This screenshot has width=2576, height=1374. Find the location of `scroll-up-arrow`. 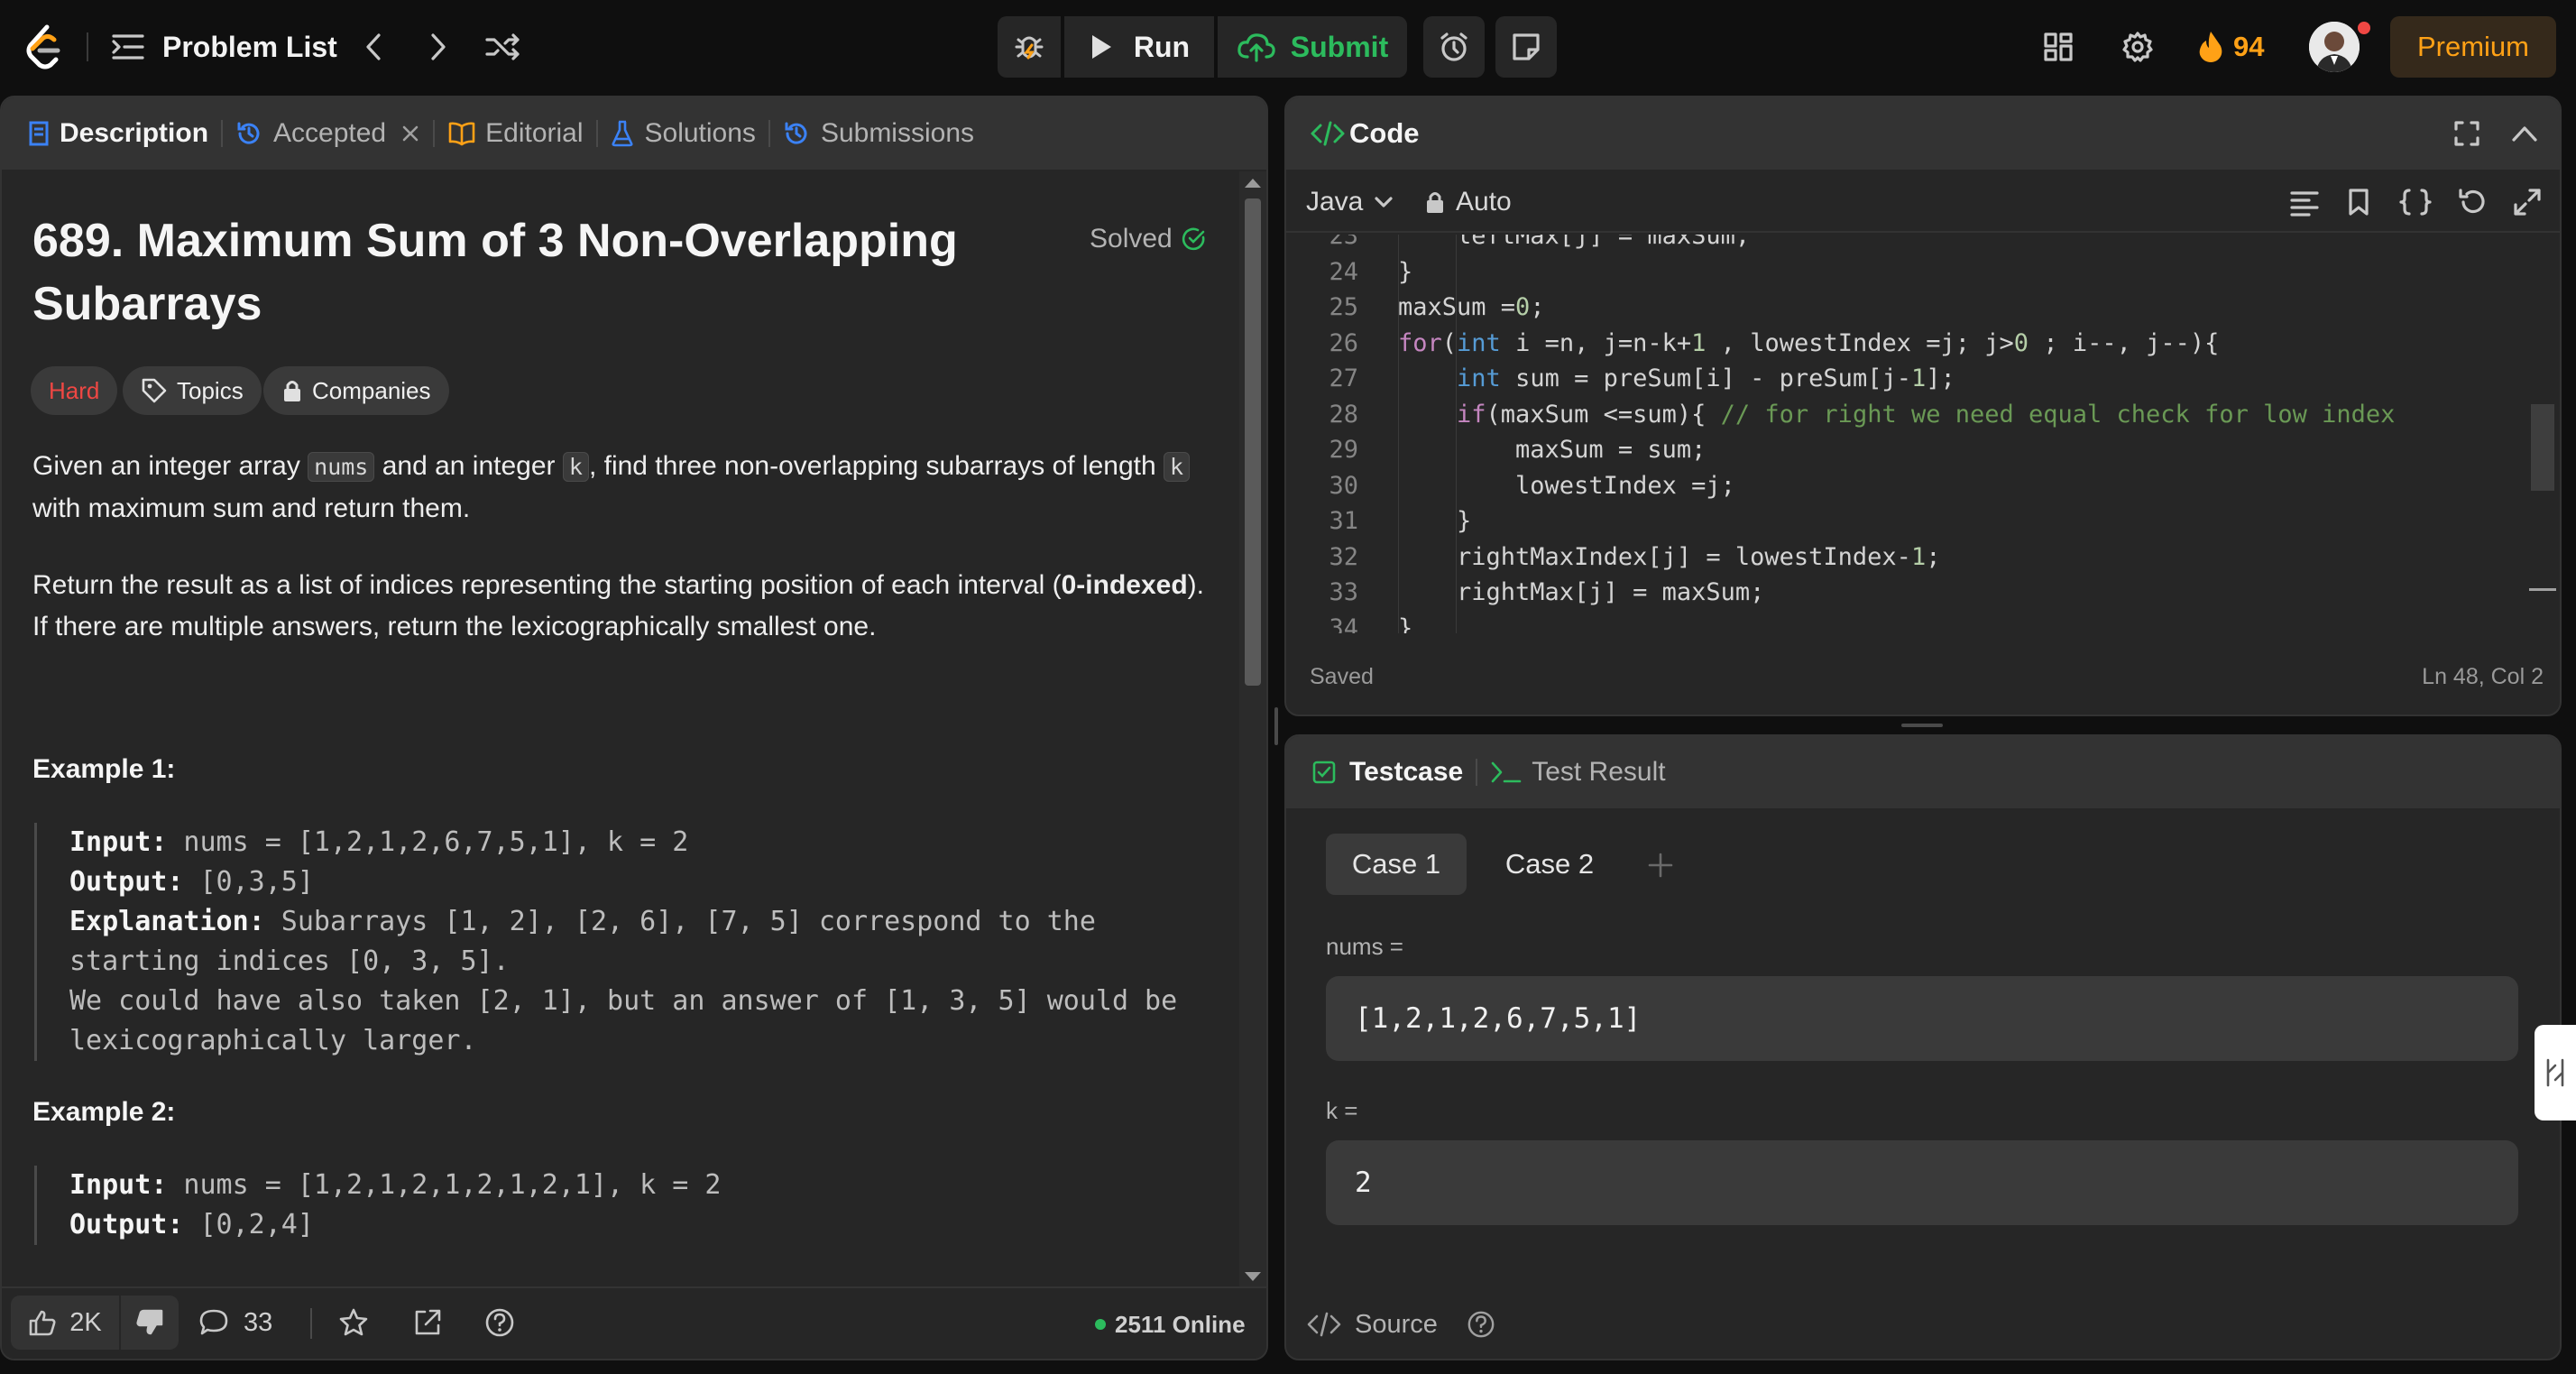

scroll-up-arrow is located at coordinates (1253, 183).